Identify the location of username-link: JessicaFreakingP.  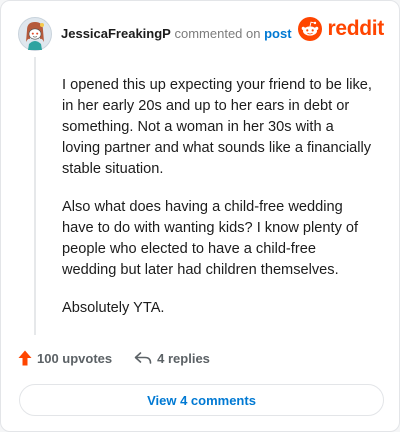
(116, 33).